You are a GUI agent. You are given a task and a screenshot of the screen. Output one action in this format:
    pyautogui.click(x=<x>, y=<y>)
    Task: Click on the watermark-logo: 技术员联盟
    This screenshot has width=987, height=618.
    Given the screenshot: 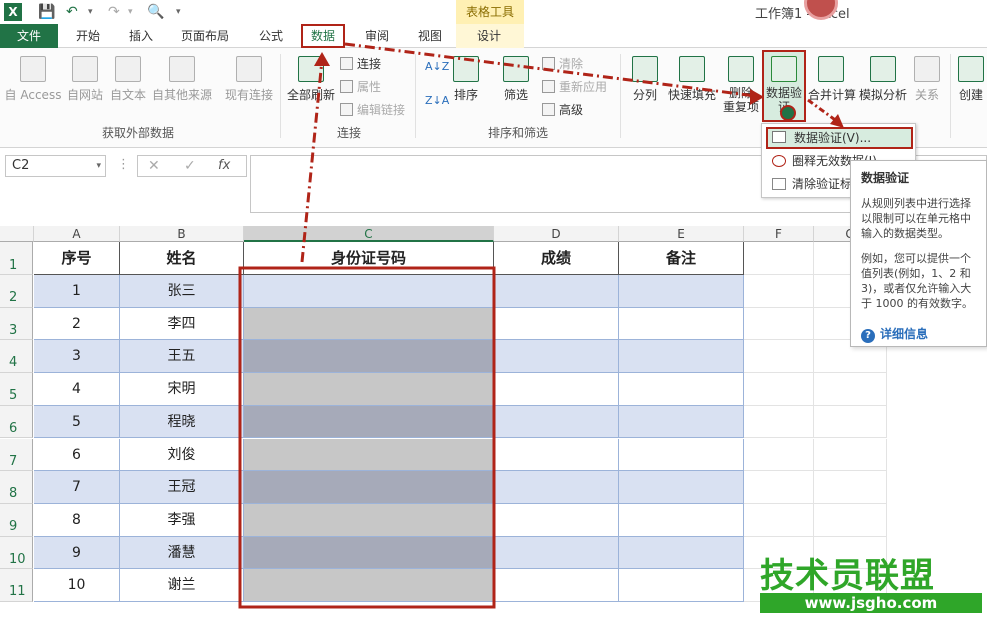 What is the action you would take?
    pyautogui.click(x=847, y=576)
    